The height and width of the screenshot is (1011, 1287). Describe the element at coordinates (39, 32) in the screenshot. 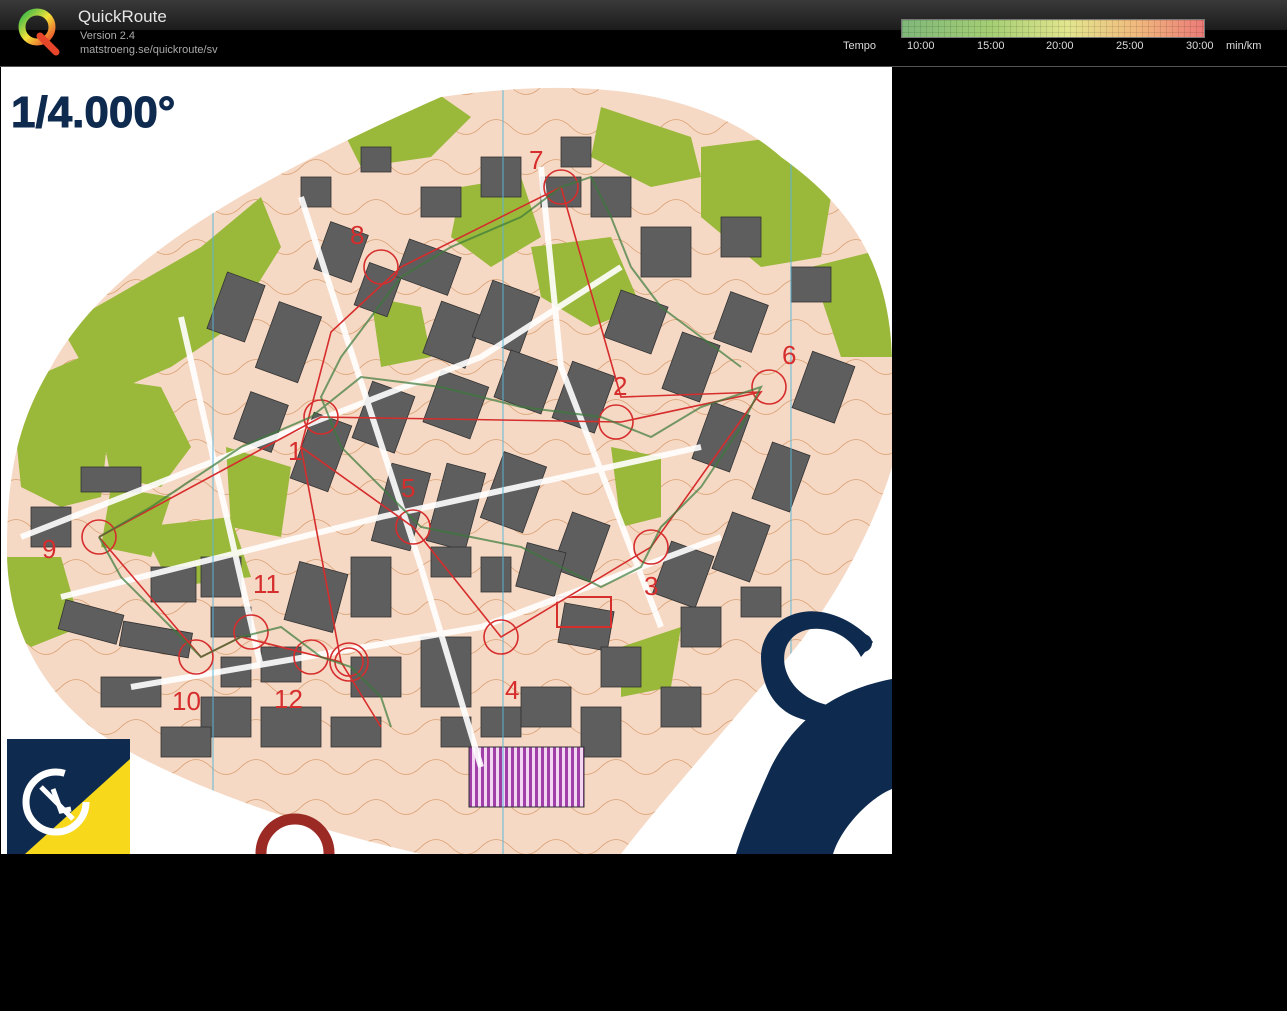

I see `quickroute-logo-icon` at that location.